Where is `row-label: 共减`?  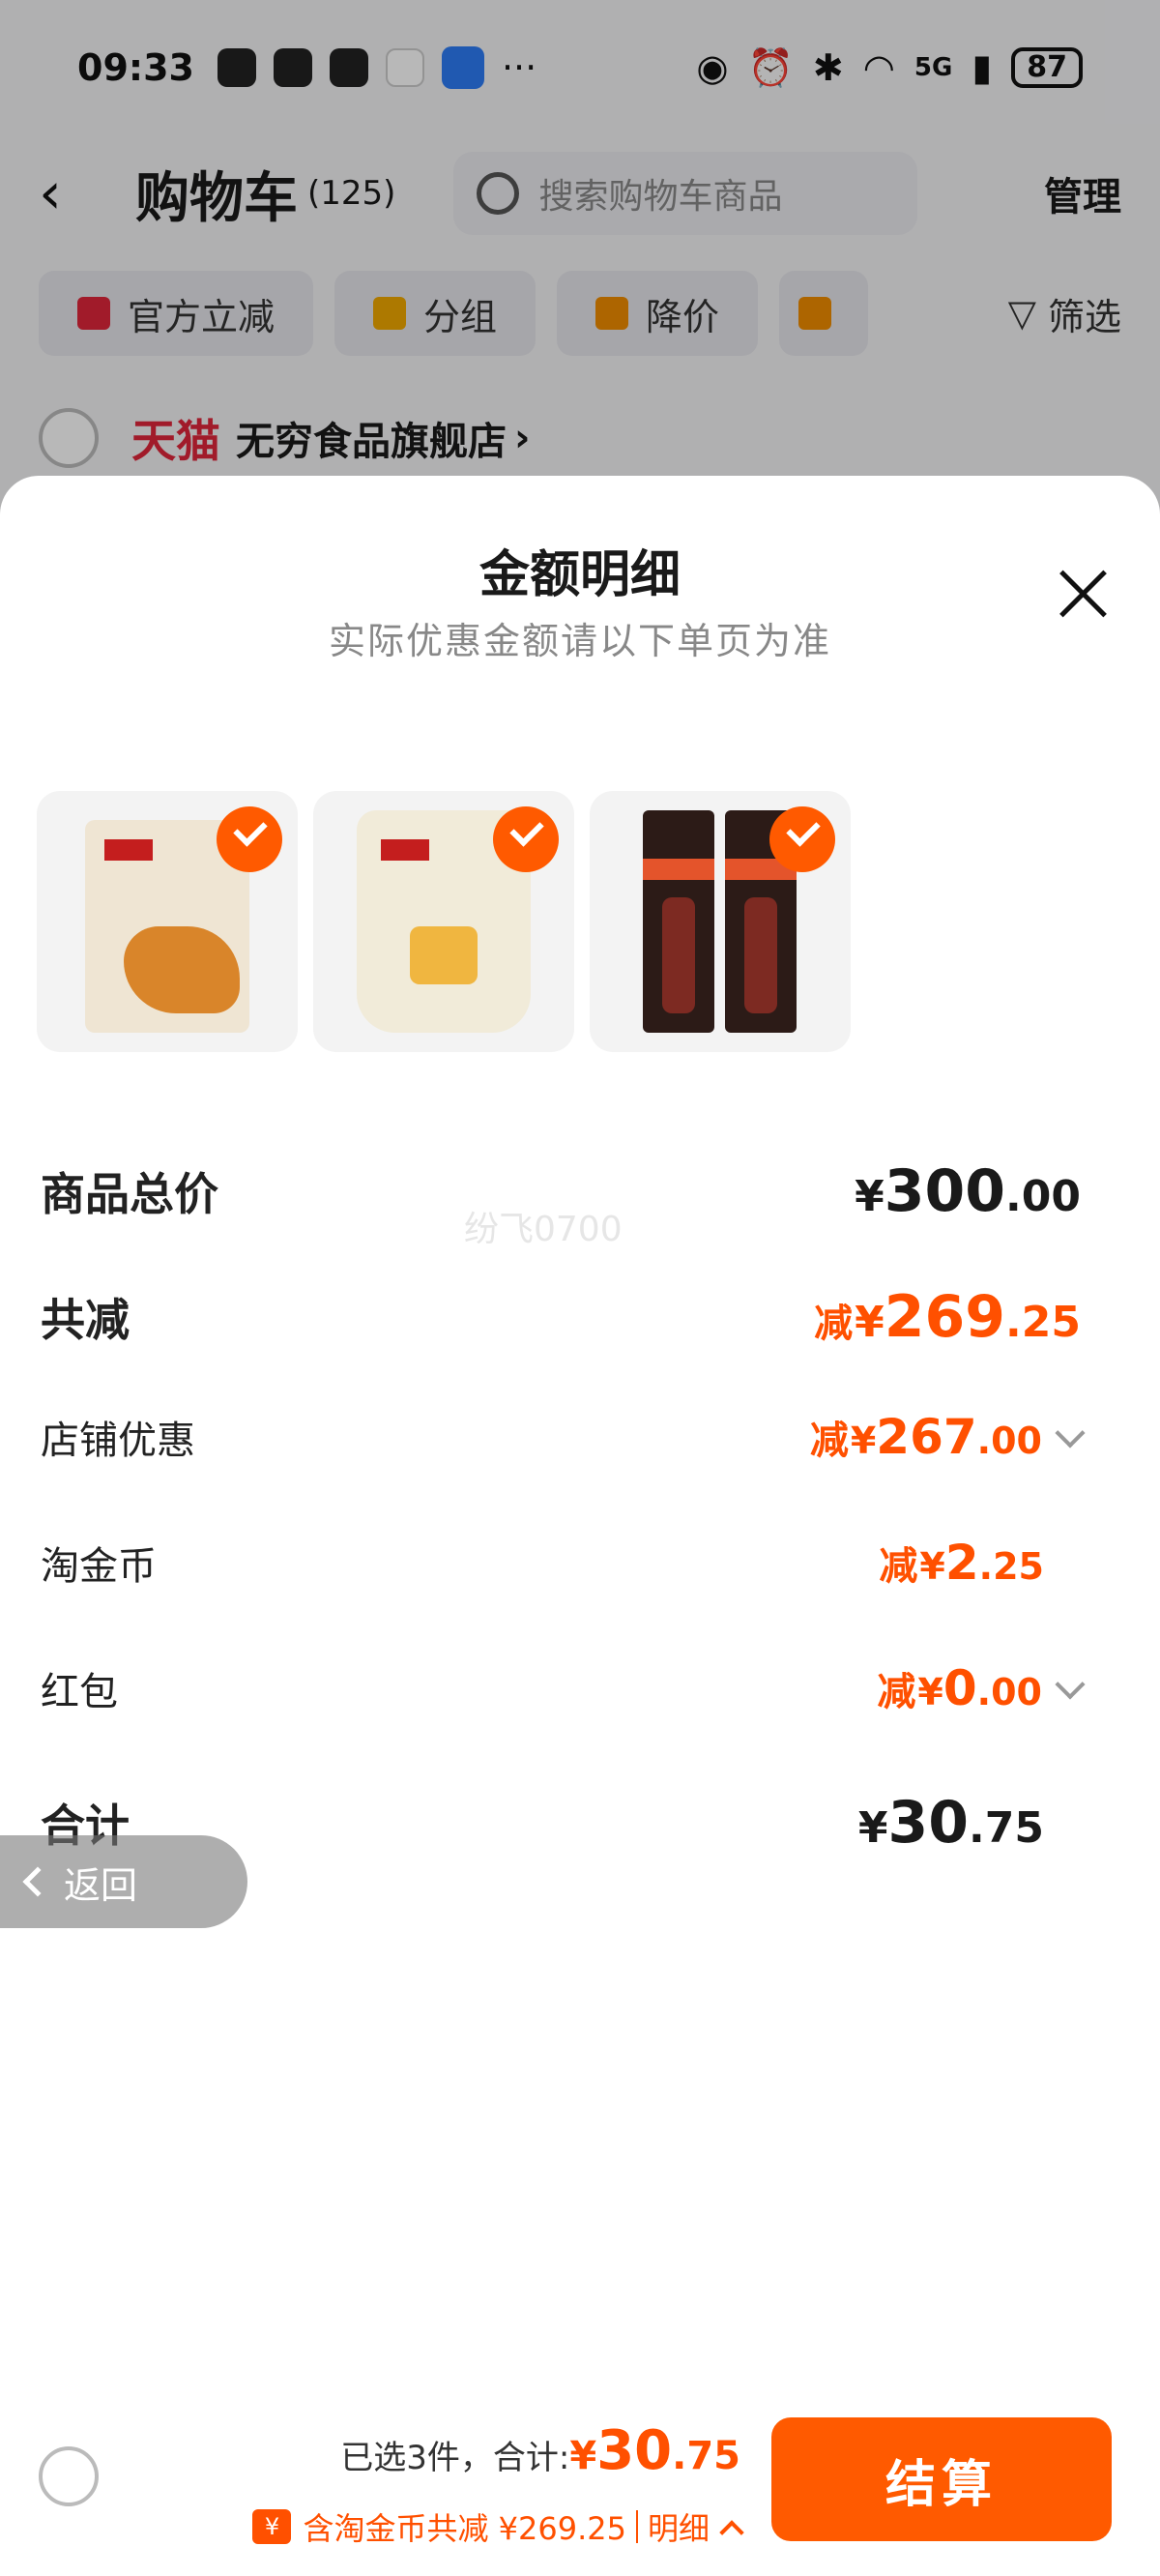
row-label: 共减 is located at coordinates (85, 1320).